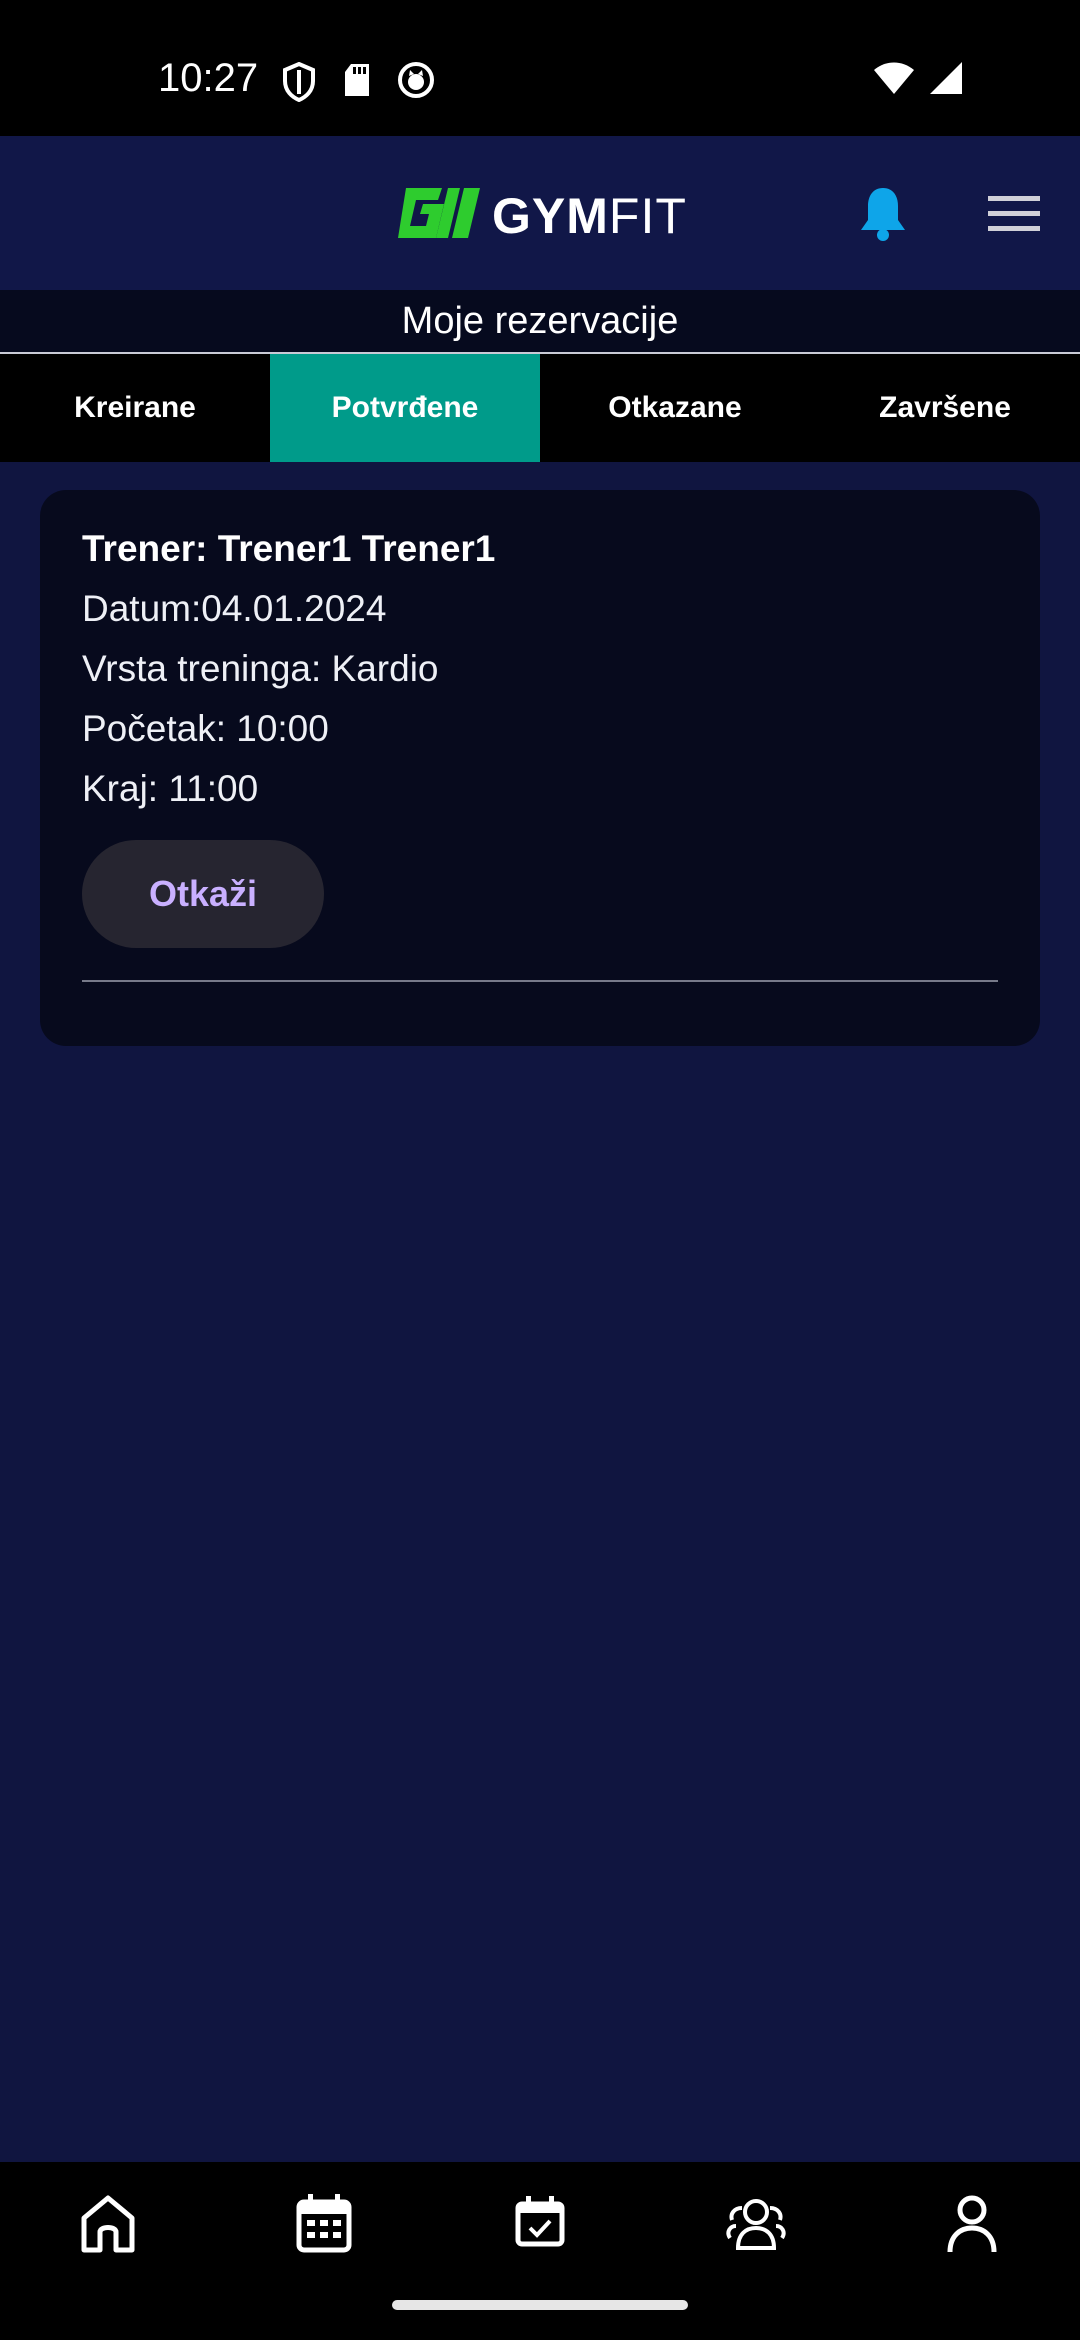 The image size is (1080, 2340). Describe the element at coordinates (208, 78) in the screenshot. I see `status-time: 10:27` at that location.